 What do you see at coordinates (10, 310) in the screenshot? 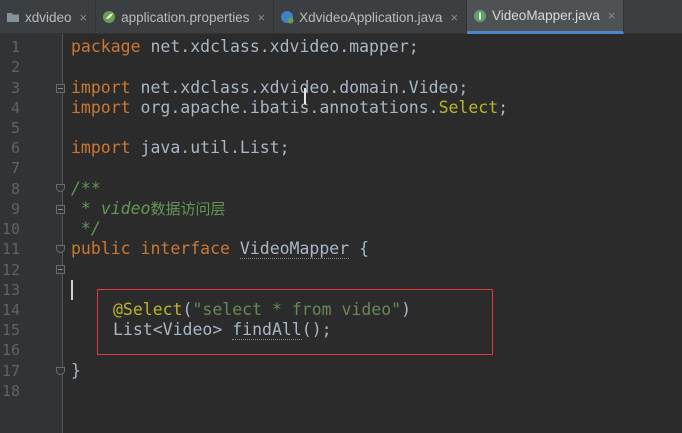
I see `line-number: 14` at bounding box center [10, 310].